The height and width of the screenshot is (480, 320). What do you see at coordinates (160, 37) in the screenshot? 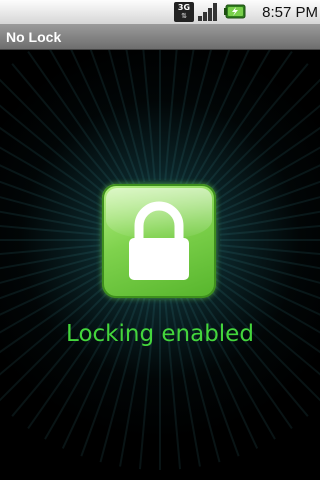
I see `title-bar: No Lock` at bounding box center [160, 37].